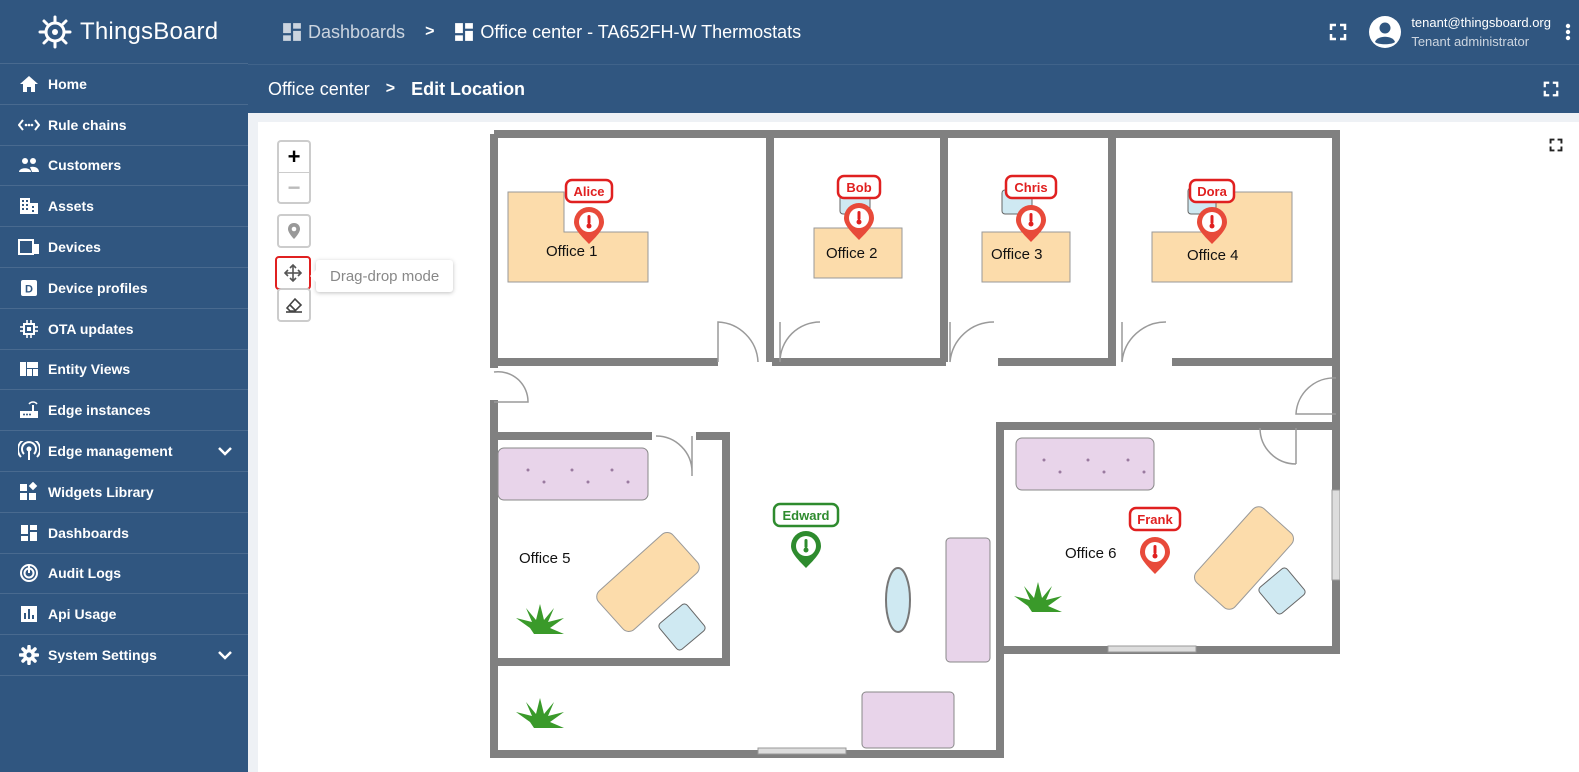  Describe the element at coordinates (544, 558) in the screenshot. I see `office-label: Office 5` at that location.